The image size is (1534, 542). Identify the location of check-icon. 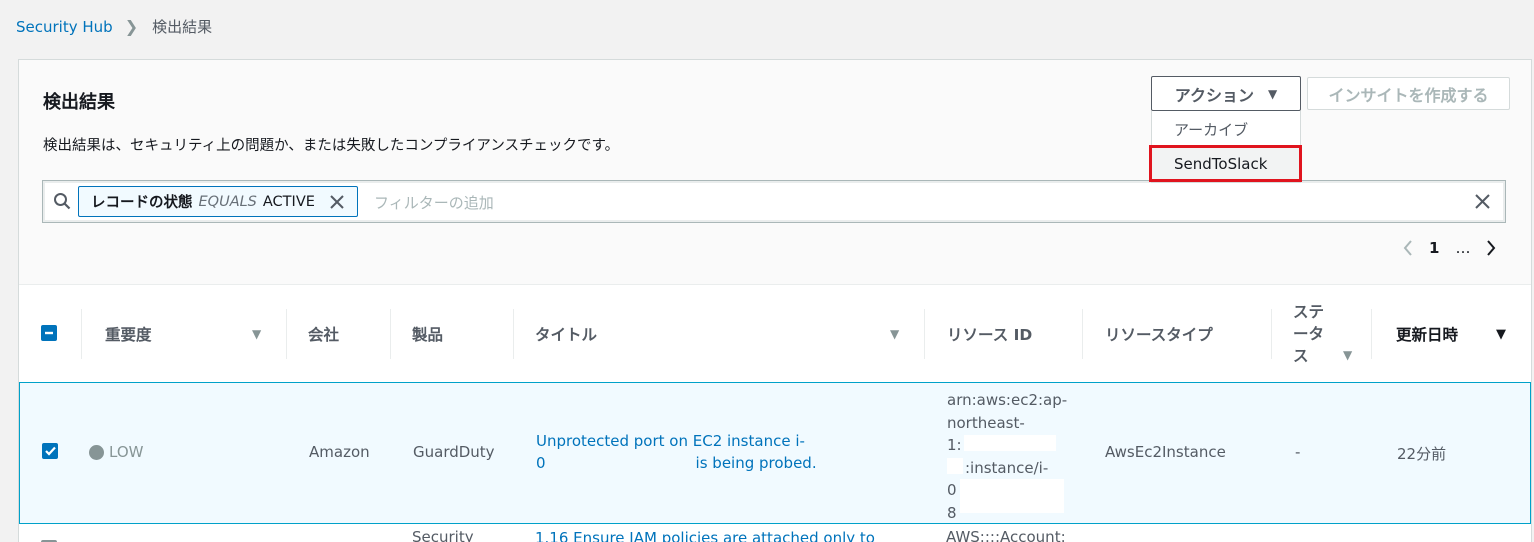
(50, 451).